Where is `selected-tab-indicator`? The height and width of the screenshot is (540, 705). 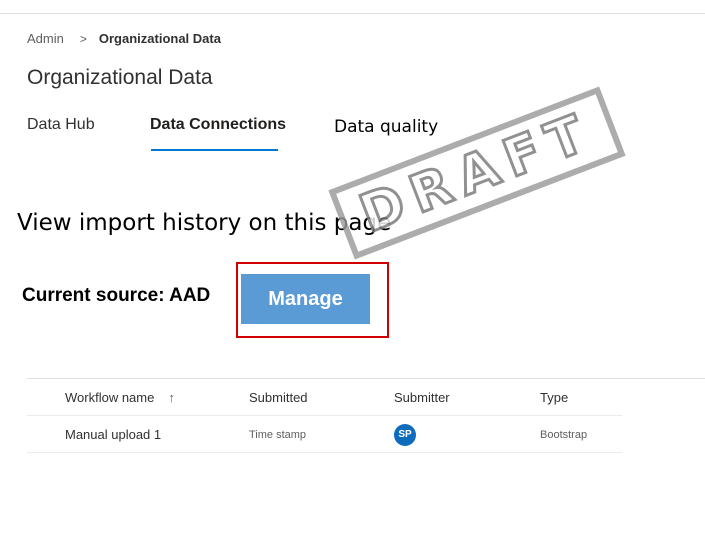 selected-tab-indicator is located at coordinates (214, 150).